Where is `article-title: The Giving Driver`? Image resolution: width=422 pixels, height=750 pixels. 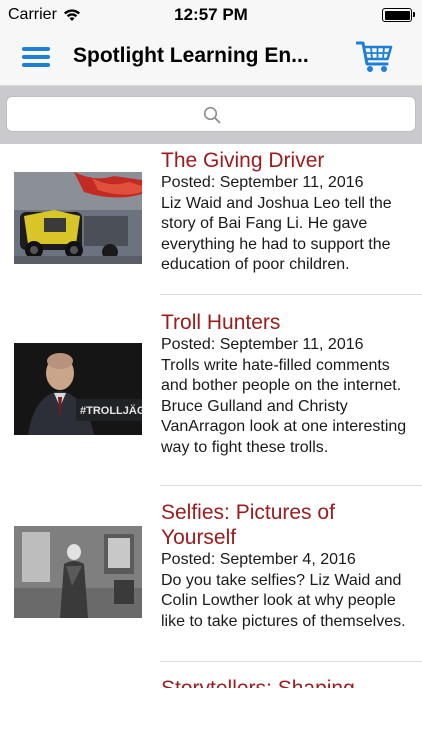
article-title: The Giving Driver is located at coordinates (243, 160).